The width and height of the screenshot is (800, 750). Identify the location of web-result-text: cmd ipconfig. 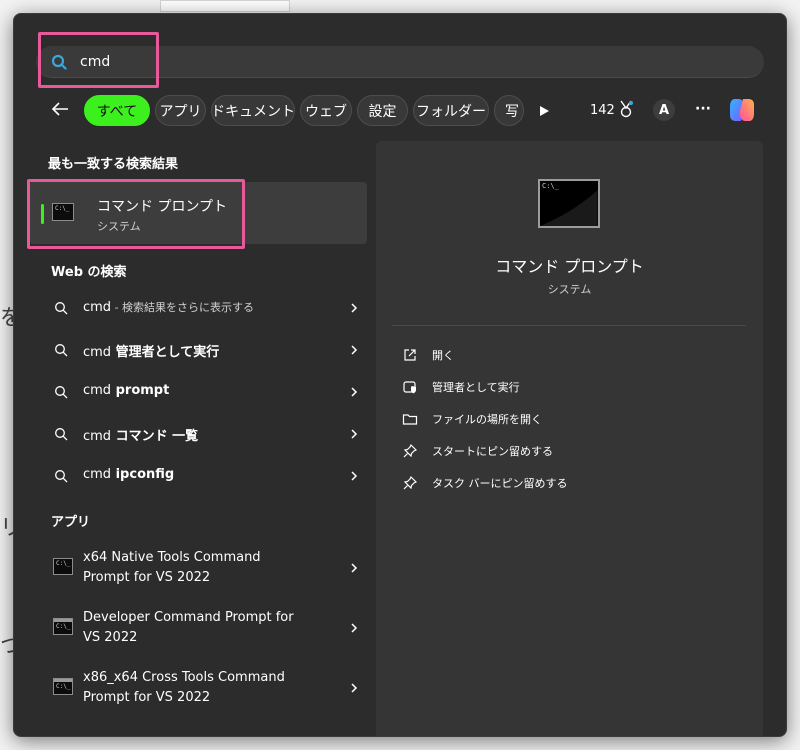
(128, 474).